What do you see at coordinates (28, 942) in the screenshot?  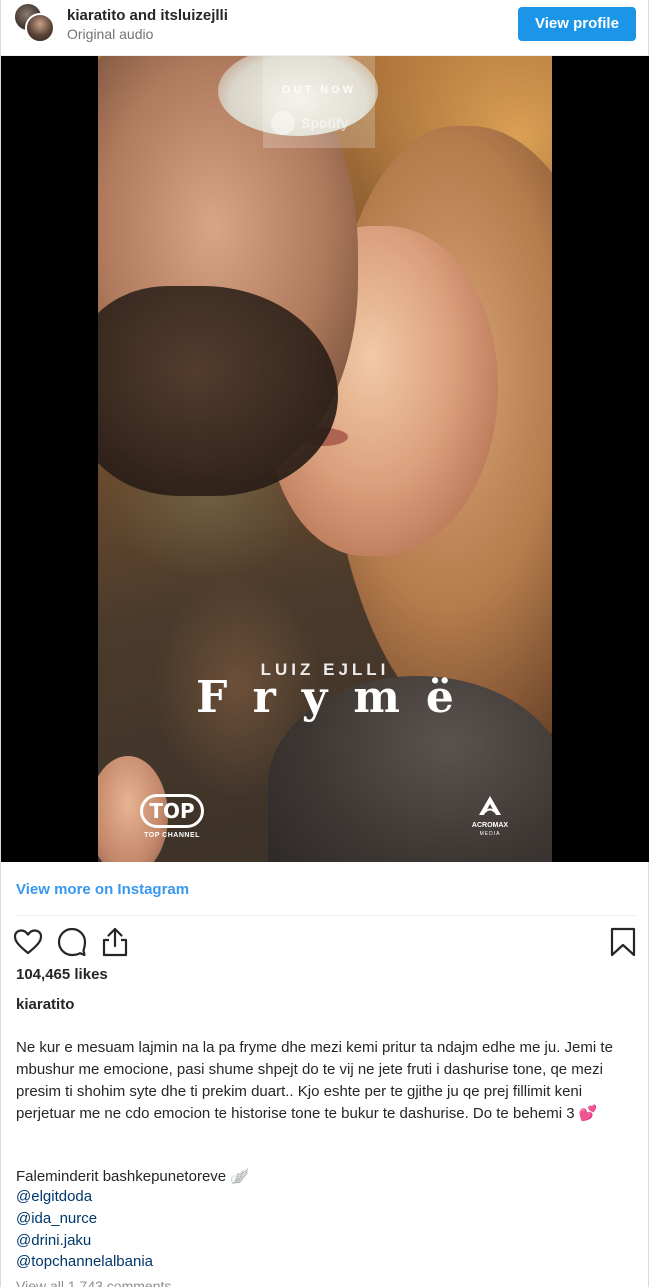 I see `heart-icon` at bounding box center [28, 942].